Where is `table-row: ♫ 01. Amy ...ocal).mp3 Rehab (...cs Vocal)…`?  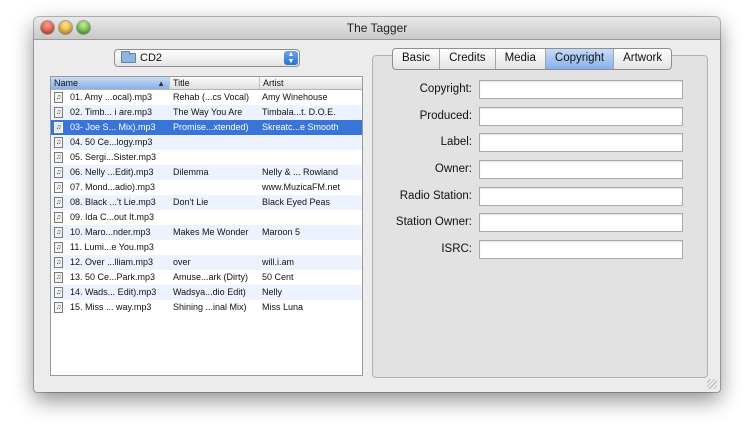 table-row: ♫ 01. Amy ...ocal).mp3 Rehab (...cs Vocal)… is located at coordinates (206, 97).